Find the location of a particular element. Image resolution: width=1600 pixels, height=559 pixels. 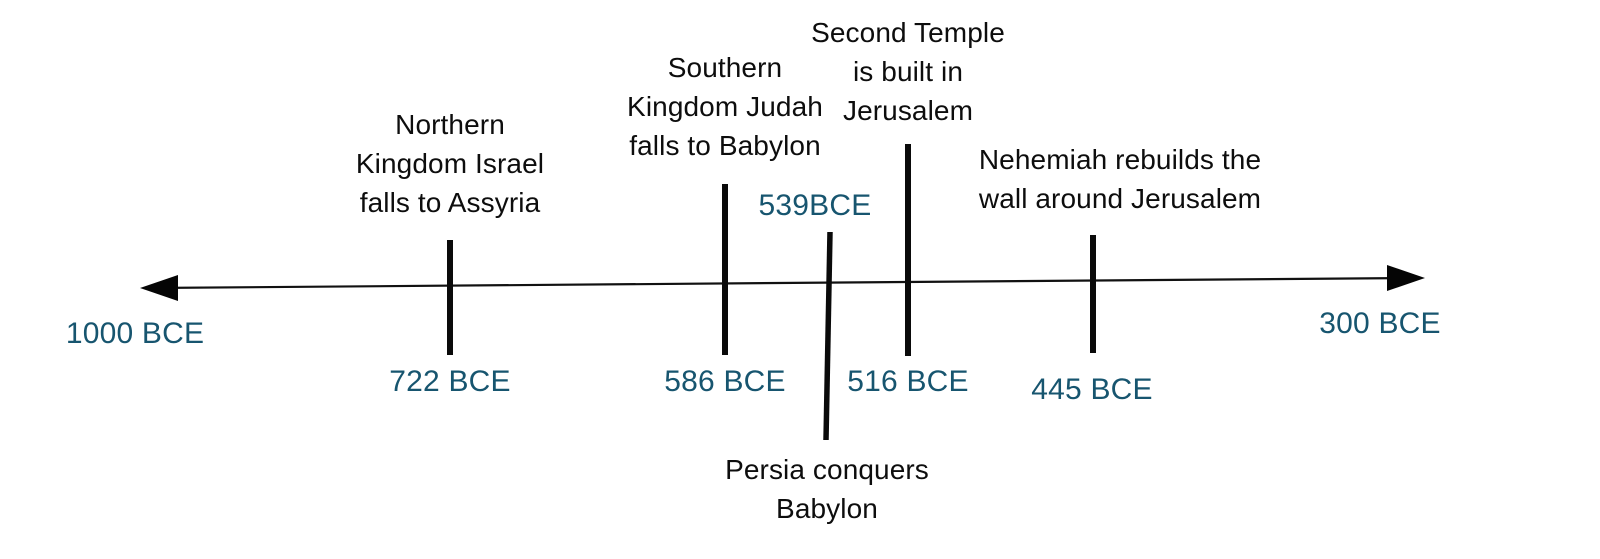

date-label-539-bce: 539BCE is located at coordinates (815, 205).